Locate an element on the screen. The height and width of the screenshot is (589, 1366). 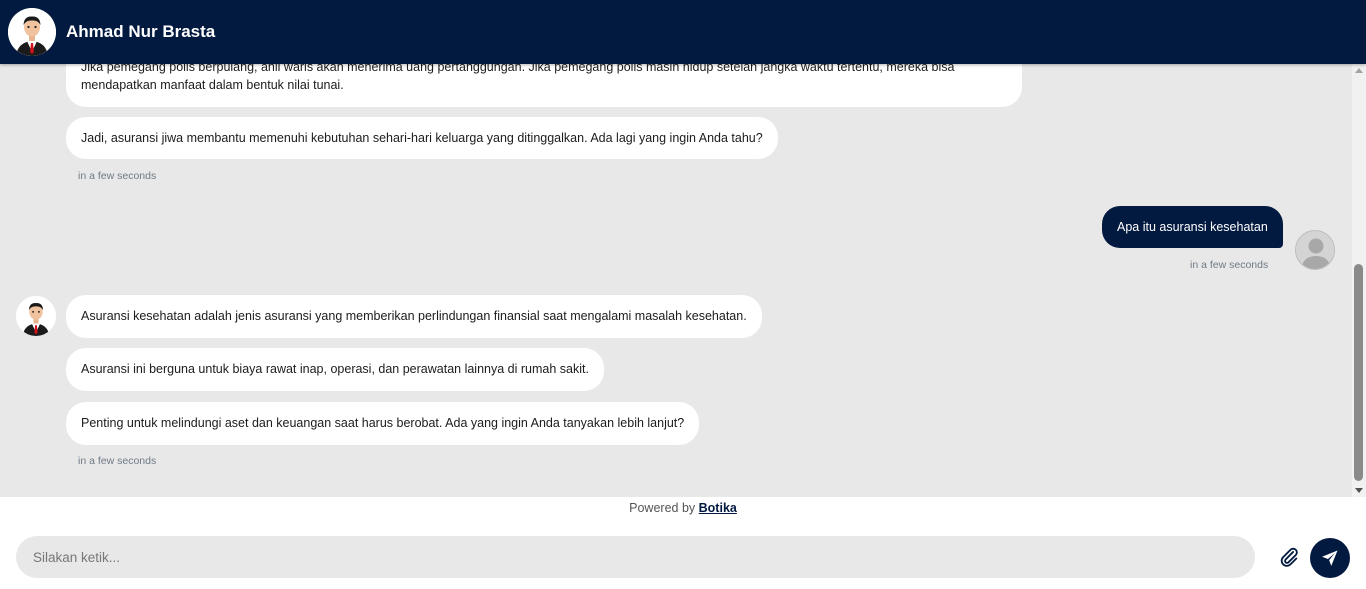
agent-avatar-icon is located at coordinates (32, 32).